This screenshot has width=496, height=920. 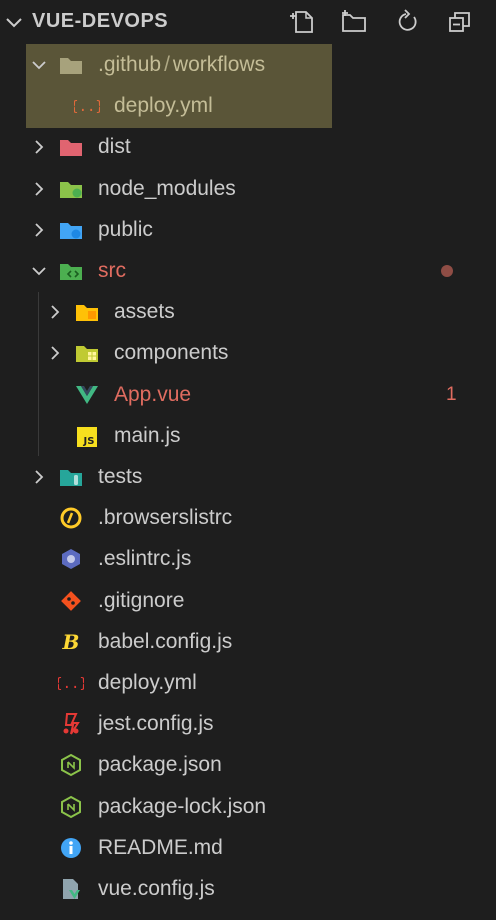 What do you see at coordinates (460, 22) in the screenshot?
I see `collapse-all-icon` at bounding box center [460, 22].